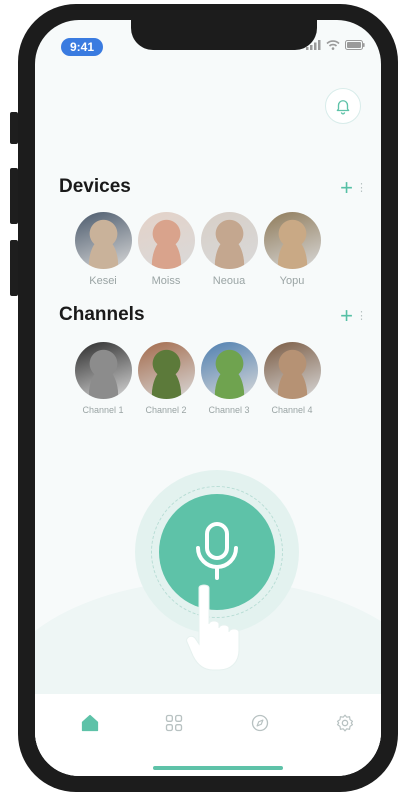 The image size is (414, 800). What do you see at coordinates (229, 281) in the screenshot?
I see `device-label: Neoua` at bounding box center [229, 281].